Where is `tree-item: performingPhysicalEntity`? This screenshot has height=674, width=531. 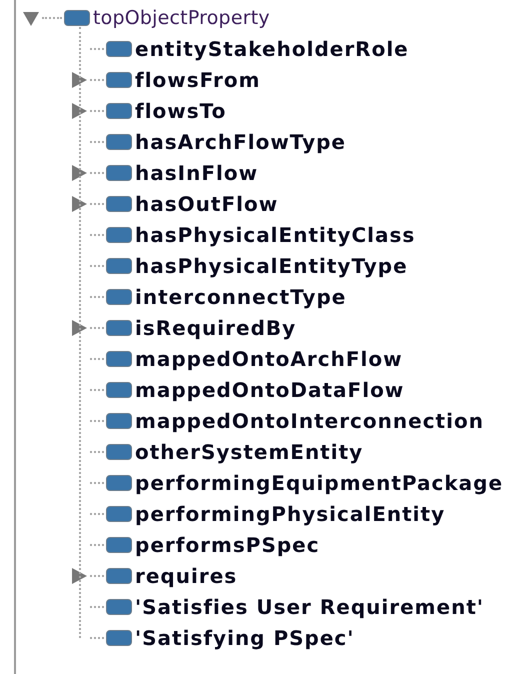 tree-item: performingPhysicalEntity is located at coordinates (290, 514).